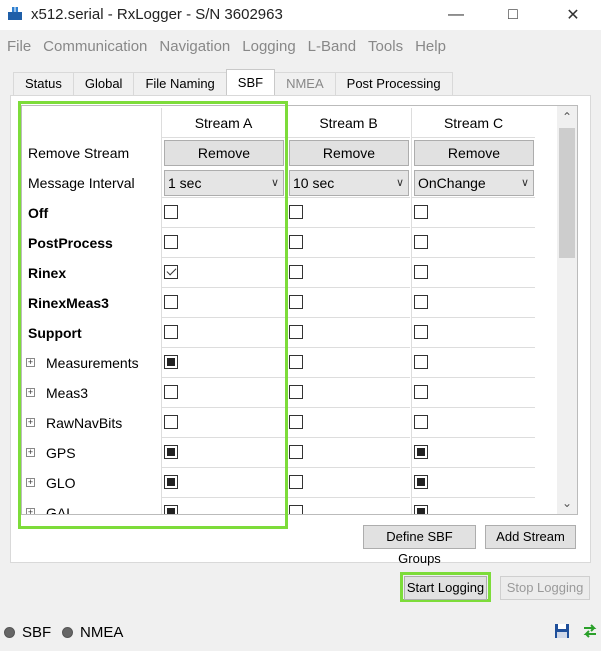 Image resolution: width=601 pixels, height=651 pixels. I want to click on minimize-button: —, so click(456, 15).